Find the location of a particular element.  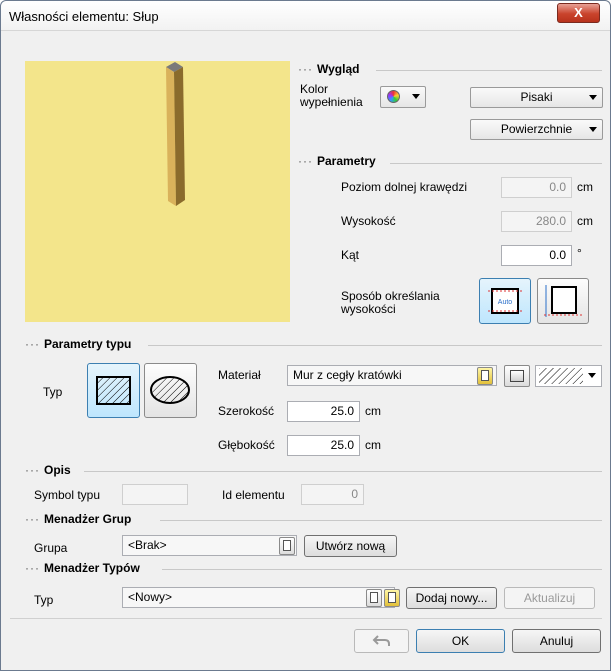

ellipse-section-icon is located at coordinates (170, 390).